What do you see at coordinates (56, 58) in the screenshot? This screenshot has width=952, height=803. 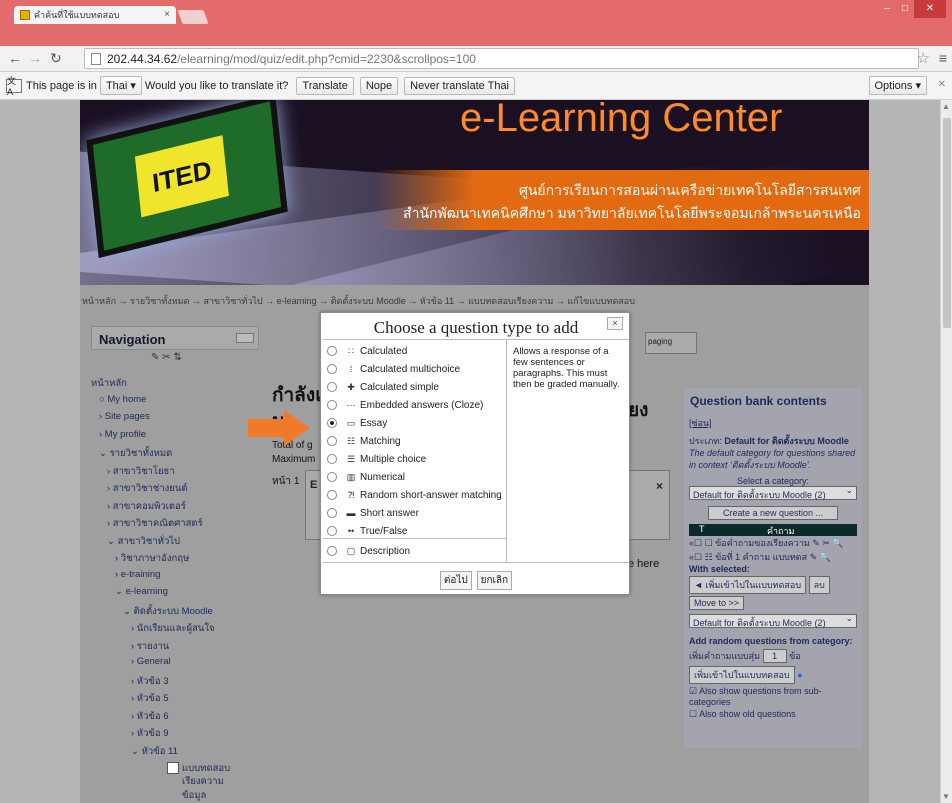 I see `reload-icon: ↻` at bounding box center [56, 58].